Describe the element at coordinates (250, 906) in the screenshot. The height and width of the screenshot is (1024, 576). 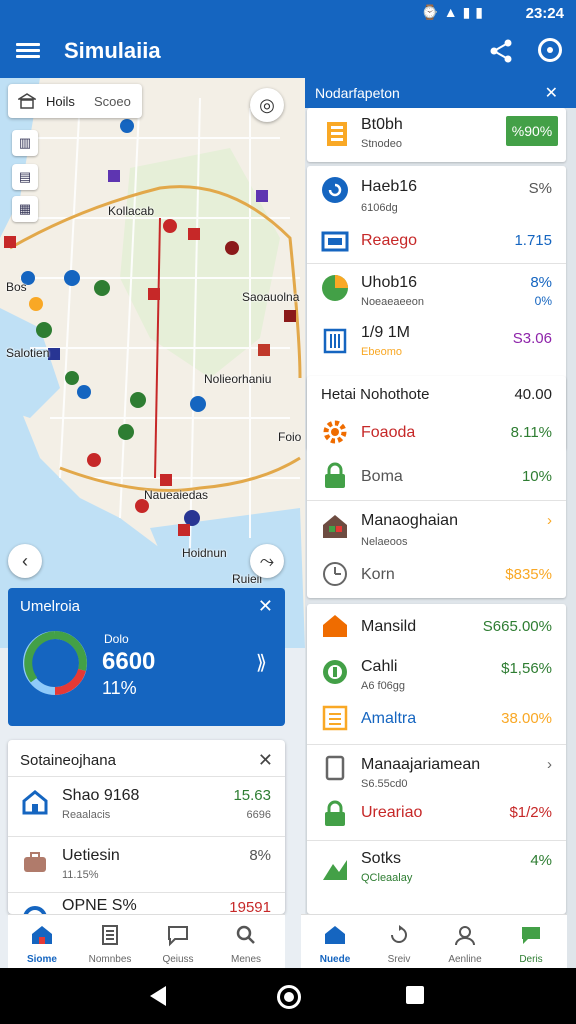
I see `list-item-value: 19591` at that location.